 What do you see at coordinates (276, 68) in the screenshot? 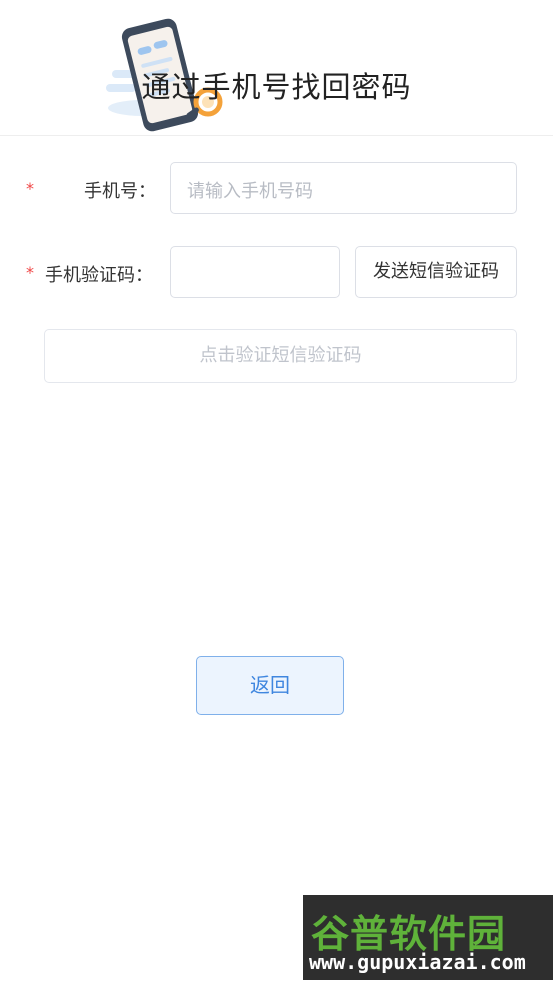
I see `page-header: 通过手机号找回密码` at bounding box center [276, 68].